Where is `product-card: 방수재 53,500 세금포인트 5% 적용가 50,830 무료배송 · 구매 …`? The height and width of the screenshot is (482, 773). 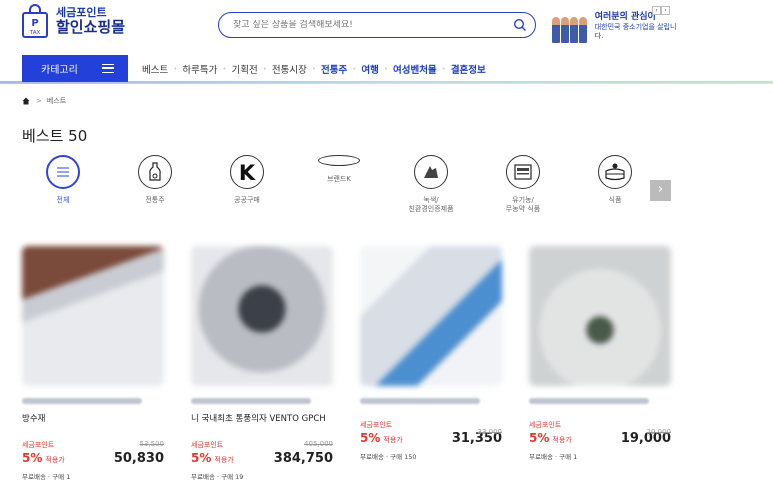 product-card: 방수재 53,500 세금포인트 5% 적용가 50,830 무료배송 · 구매 … is located at coordinates (93, 363).